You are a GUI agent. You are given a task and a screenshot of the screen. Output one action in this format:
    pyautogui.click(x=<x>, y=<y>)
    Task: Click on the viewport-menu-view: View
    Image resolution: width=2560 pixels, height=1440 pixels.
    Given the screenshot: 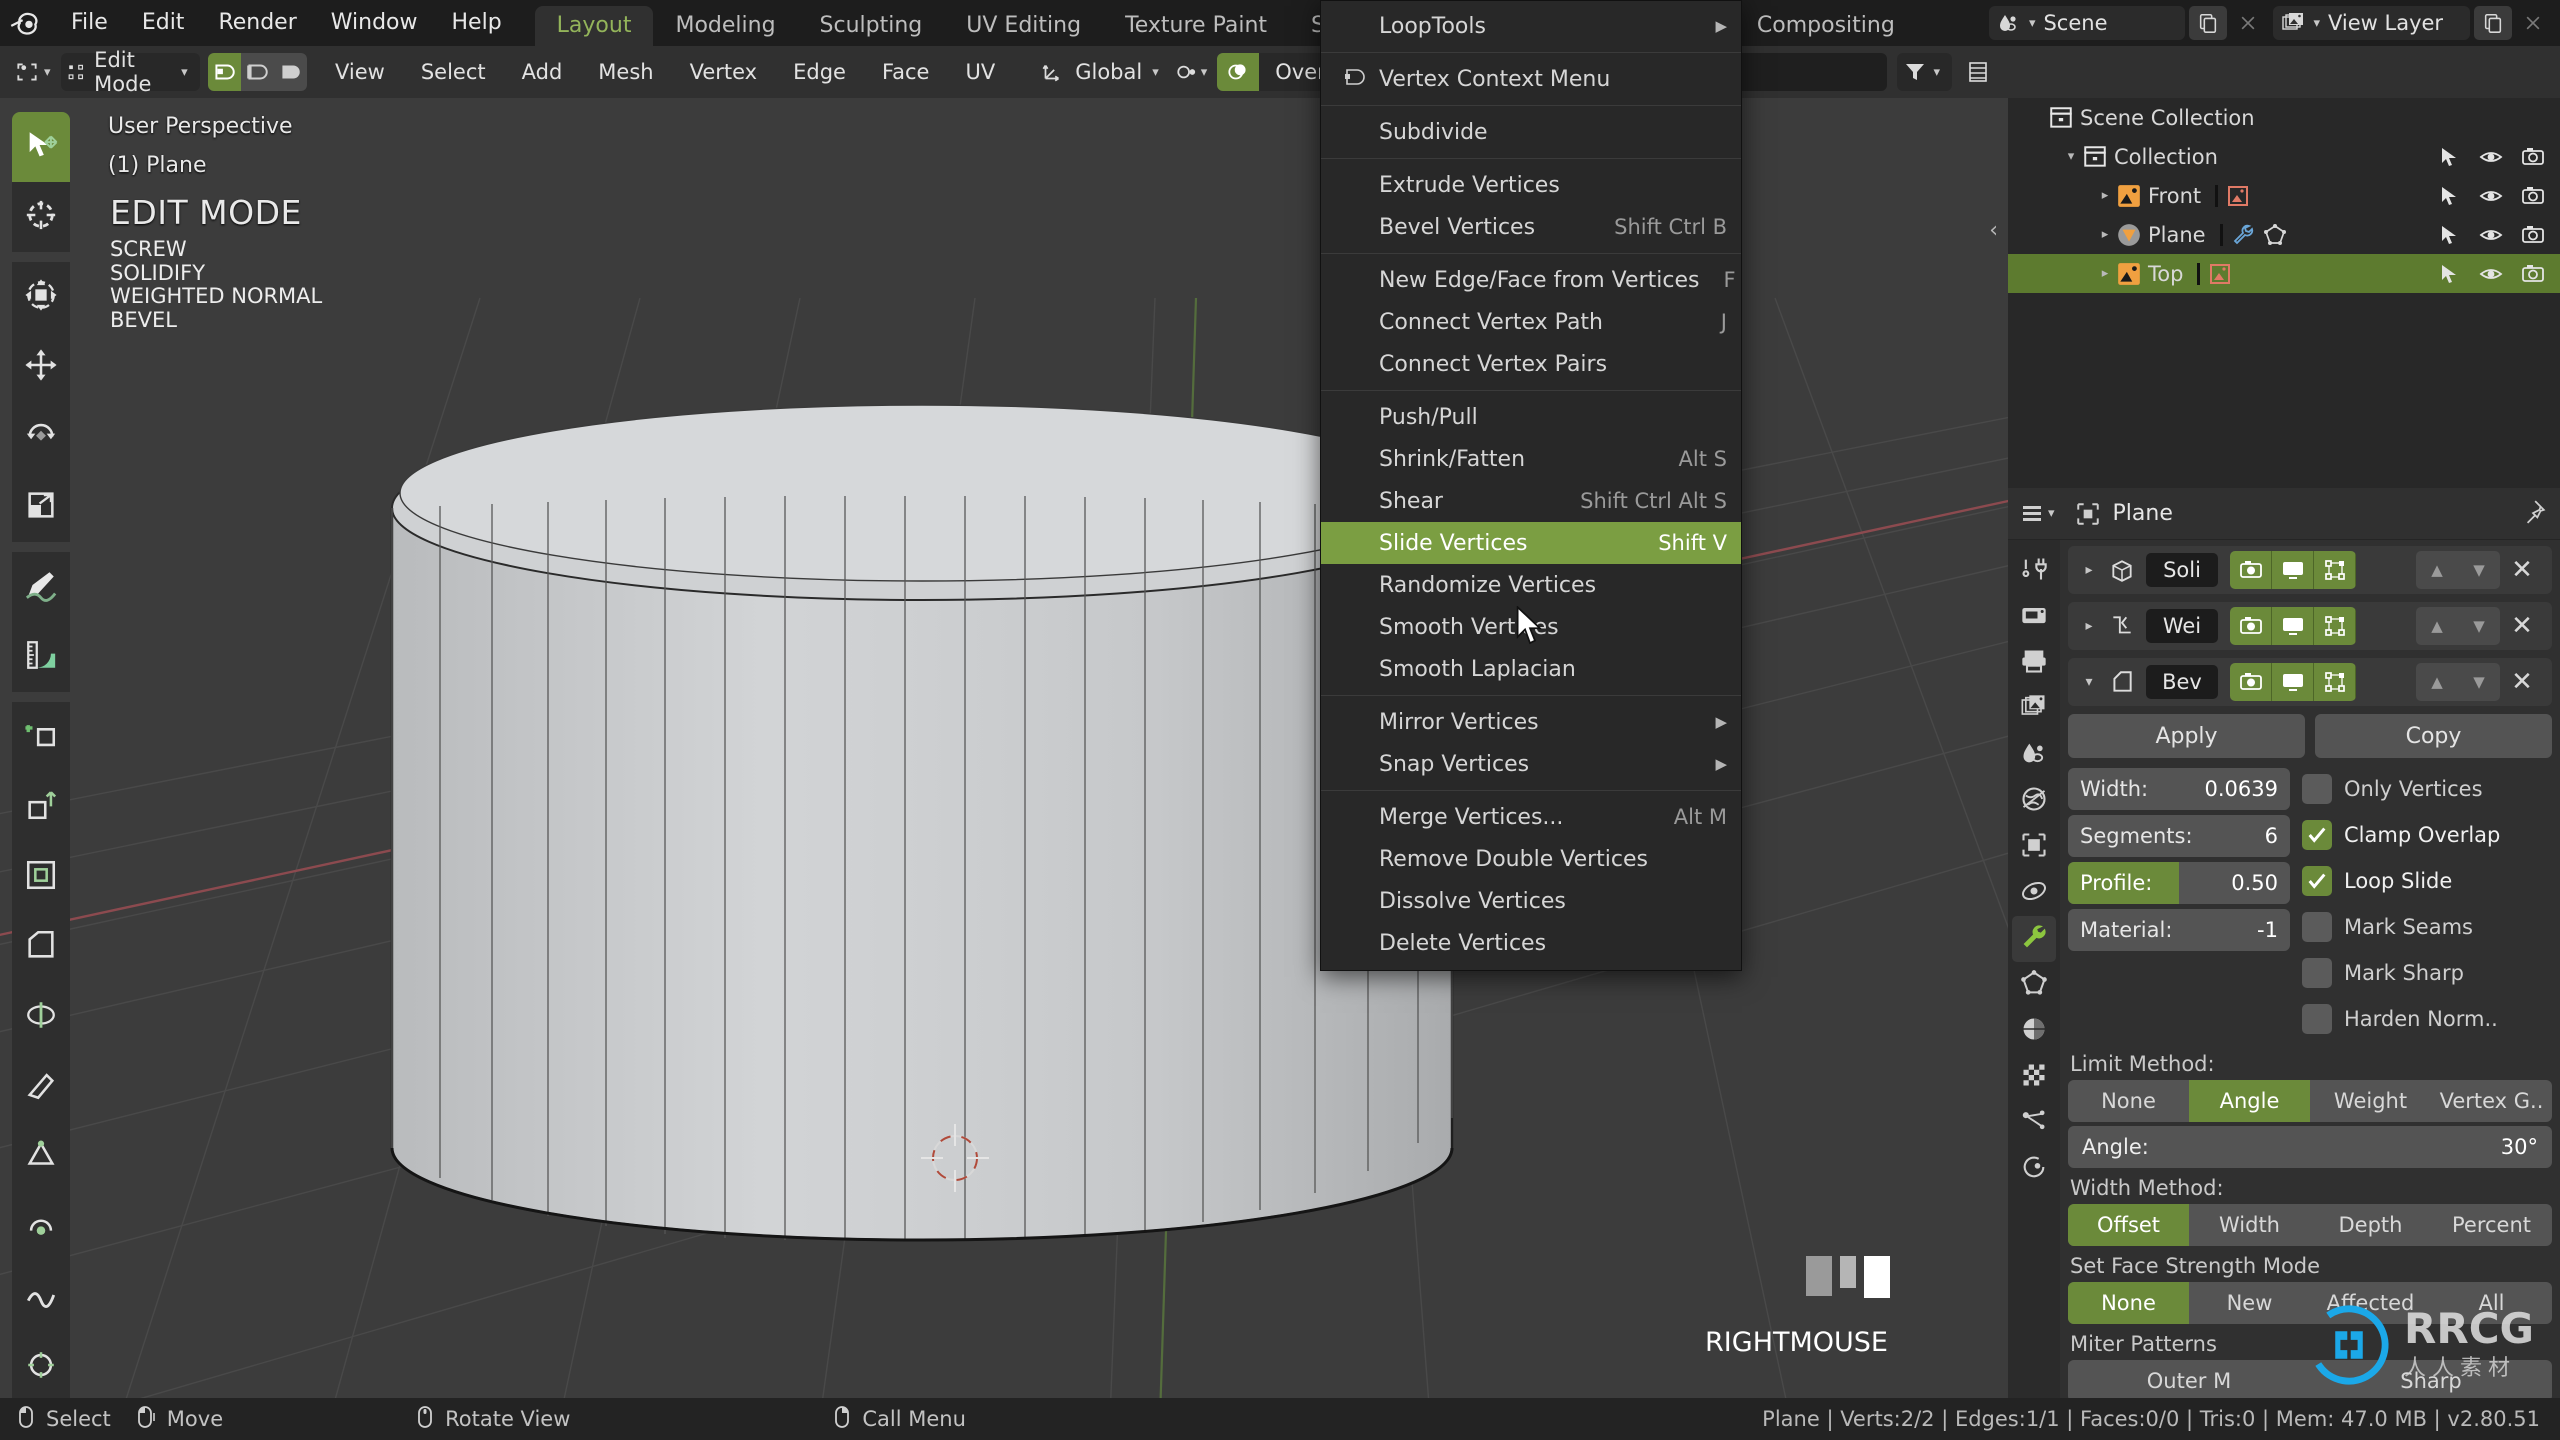 What is the action you would take?
    pyautogui.click(x=360, y=72)
    